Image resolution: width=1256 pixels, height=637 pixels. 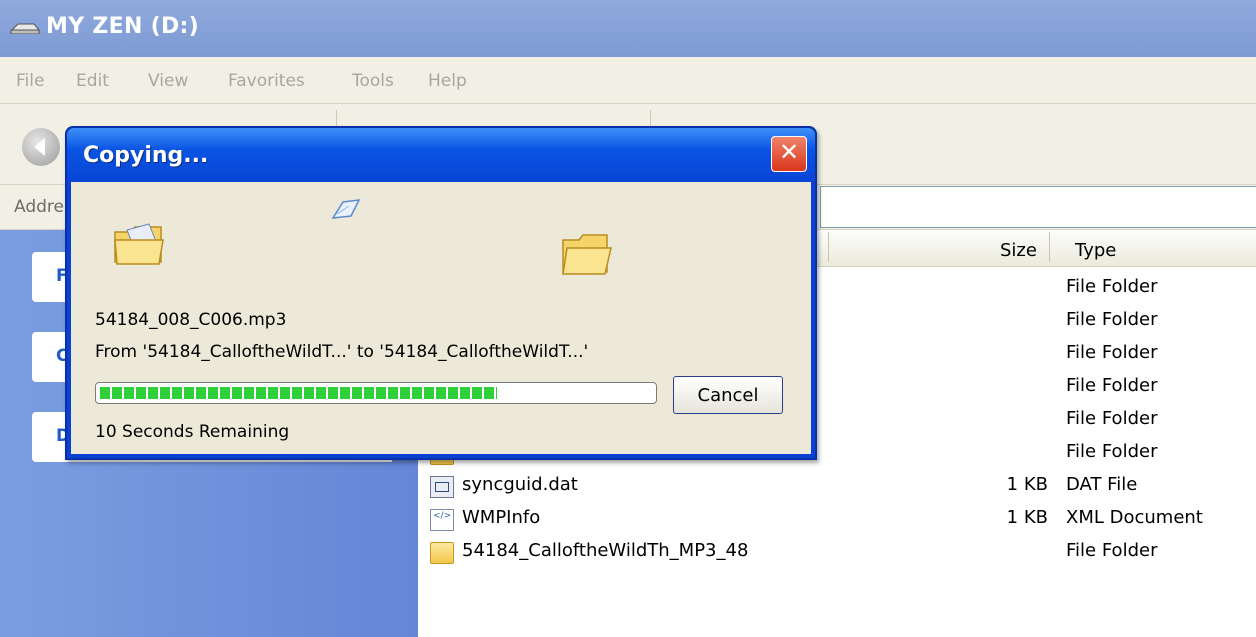 I want to click on menu-tools: Tools, so click(x=373, y=81).